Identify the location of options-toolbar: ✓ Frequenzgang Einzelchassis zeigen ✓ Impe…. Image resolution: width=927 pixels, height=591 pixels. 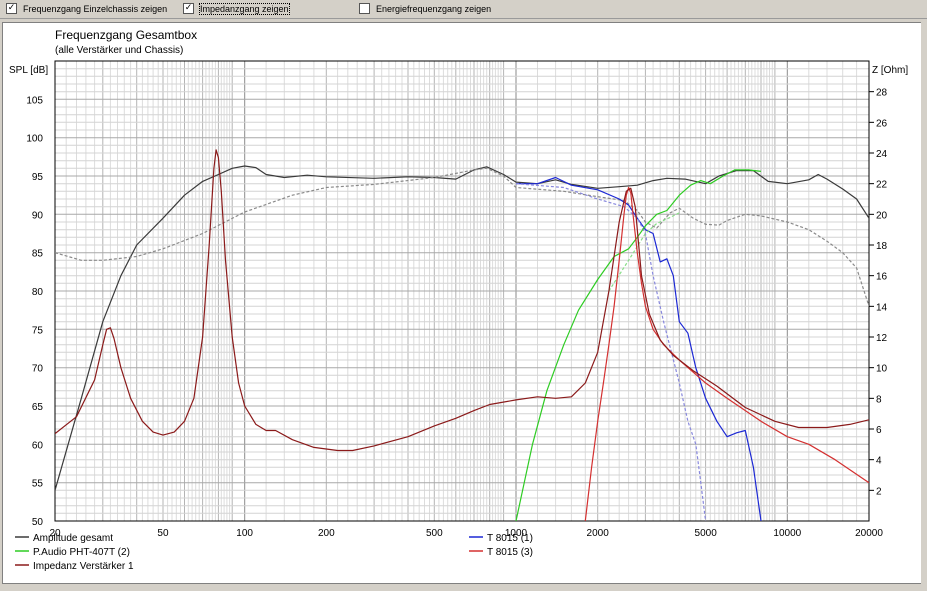
(463, 9).